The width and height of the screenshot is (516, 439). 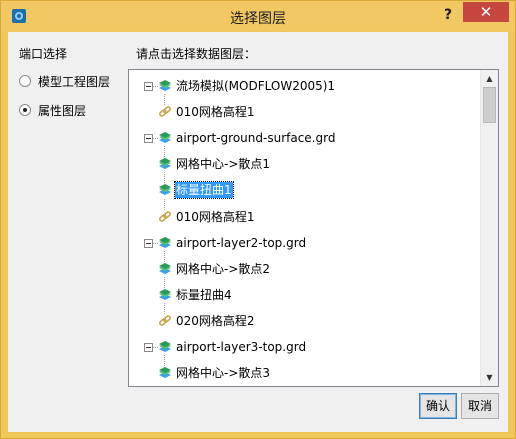 I want to click on scroll-up-arrow-icon: ▲, so click(x=489, y=78).